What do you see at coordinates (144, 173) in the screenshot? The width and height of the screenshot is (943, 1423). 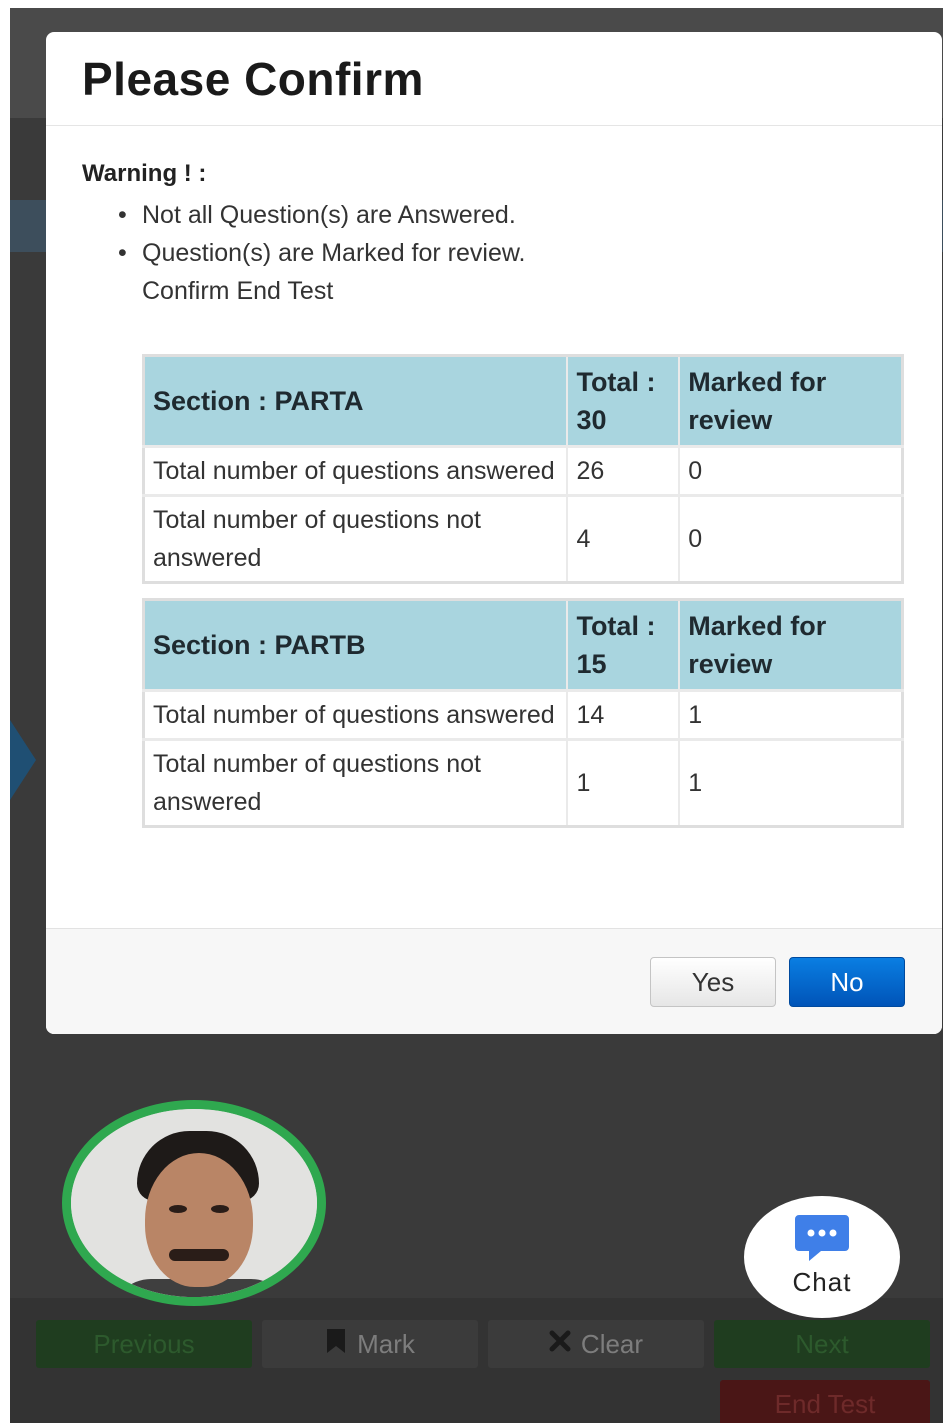 I see `warning-title: Warning ! :` at bounding box center [144, 173].